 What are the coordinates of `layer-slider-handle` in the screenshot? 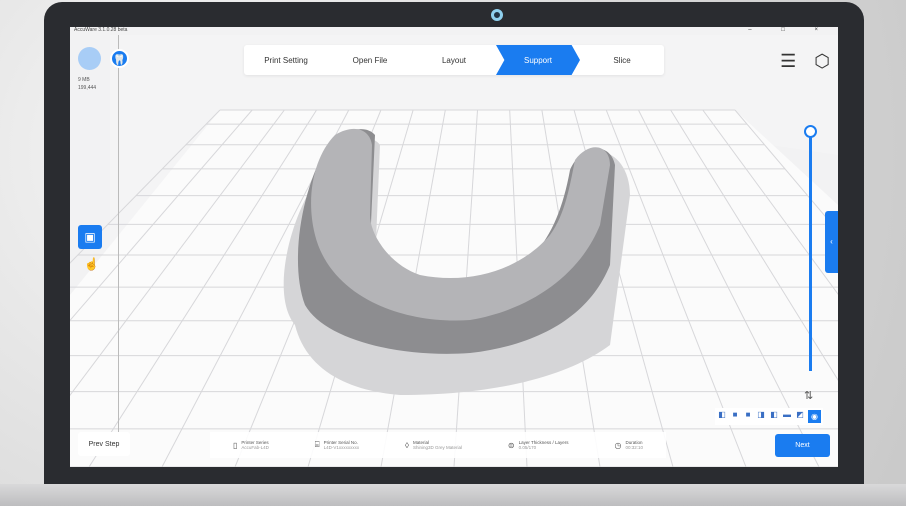 It's located at (810, 131).